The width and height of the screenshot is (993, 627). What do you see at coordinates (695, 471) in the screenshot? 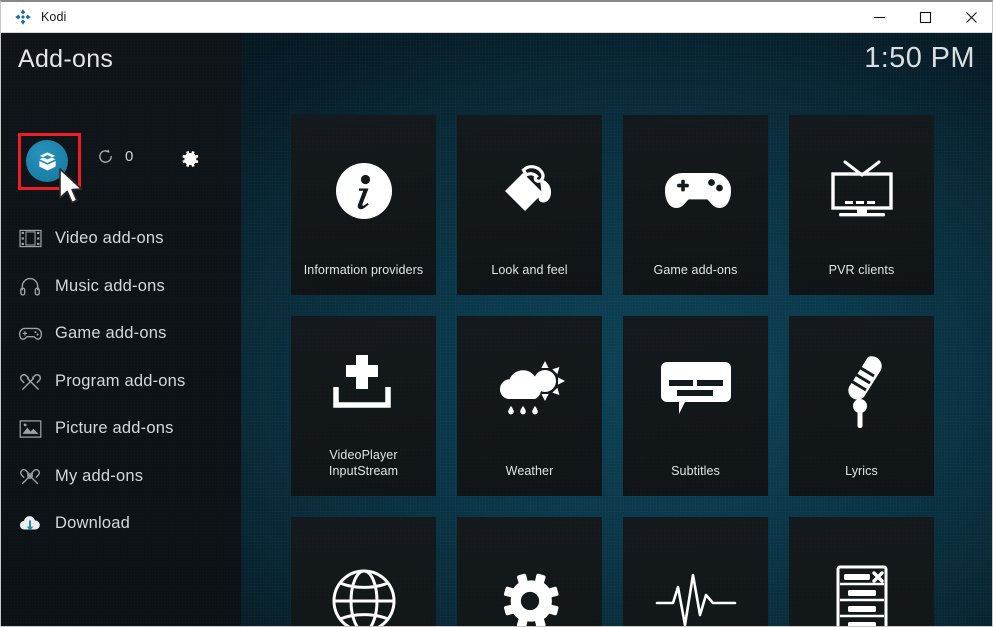
I see `tile-label: Subtitles` at bounding box center [695, 471].